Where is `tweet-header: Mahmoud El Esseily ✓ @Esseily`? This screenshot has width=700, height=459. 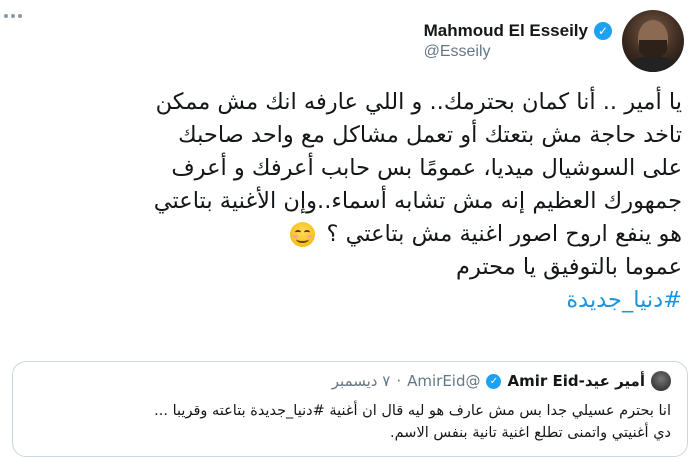
tweet-header: Mahmoud El Esseily ✓ @Esseily is located at coordinates (554, 41).